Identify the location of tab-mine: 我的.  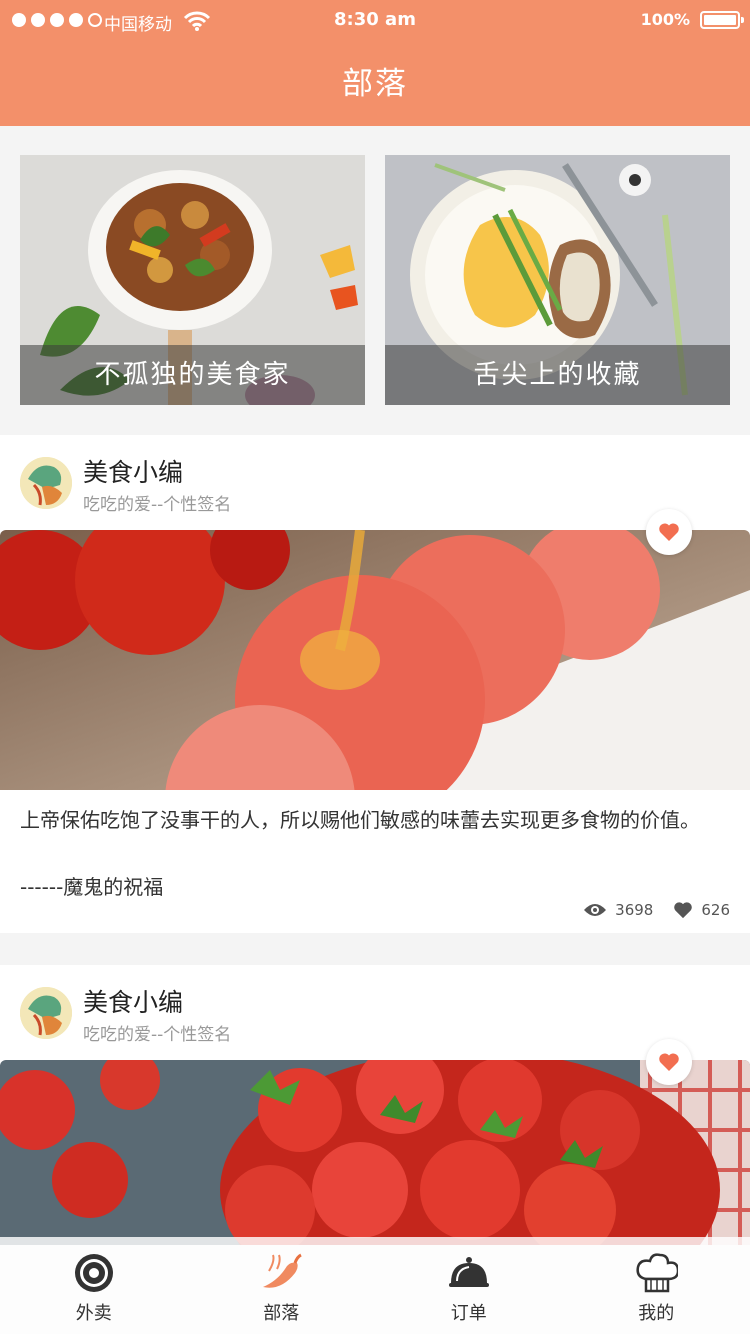
(656, 1285).